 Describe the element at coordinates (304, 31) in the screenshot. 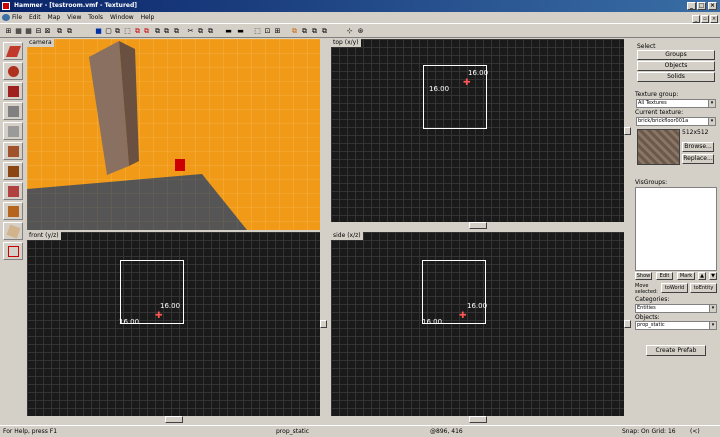

I see `decal-icon: ⧉` at that location.